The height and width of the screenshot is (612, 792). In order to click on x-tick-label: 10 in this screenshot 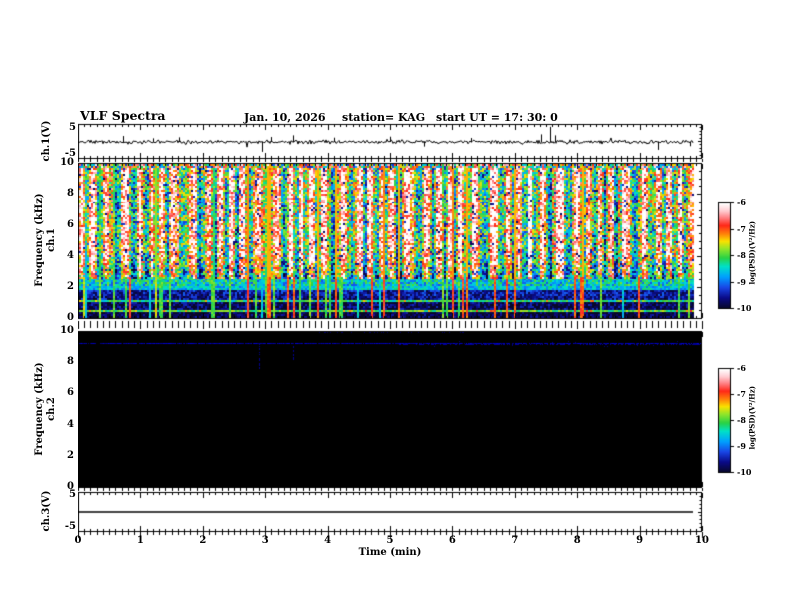, I will do `click(702, 540)`.